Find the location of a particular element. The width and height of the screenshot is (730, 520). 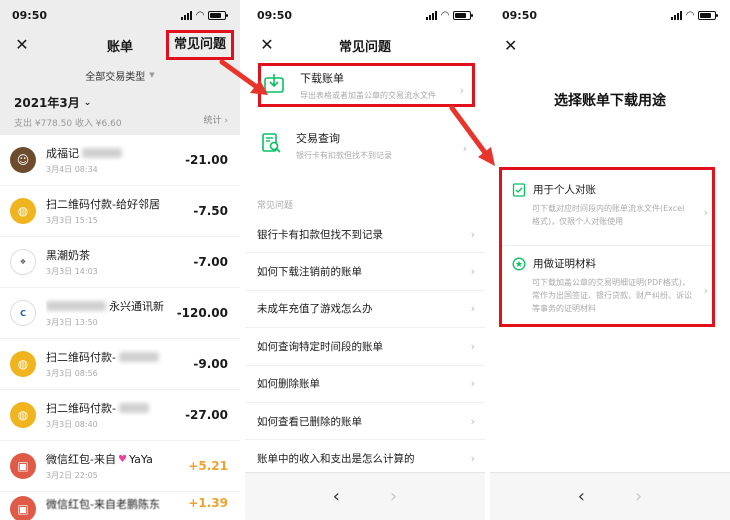

merchant-logo: ❖ is located at coordinates (23, 262).